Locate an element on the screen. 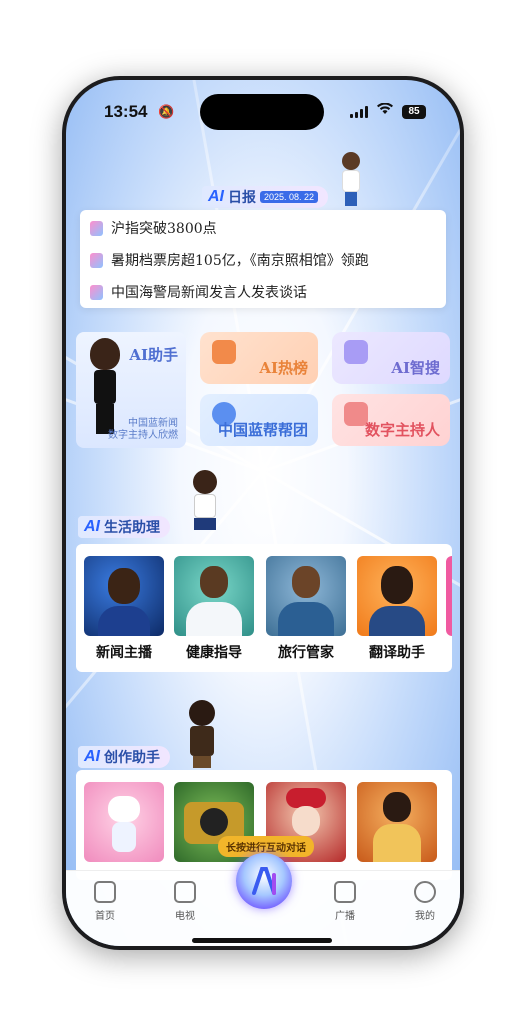 Image resolution: width=526 pixels, height=1030 pixels. news-text: 中国海警局新闻发言人发表谈话 is located at coordinates (209, 293).